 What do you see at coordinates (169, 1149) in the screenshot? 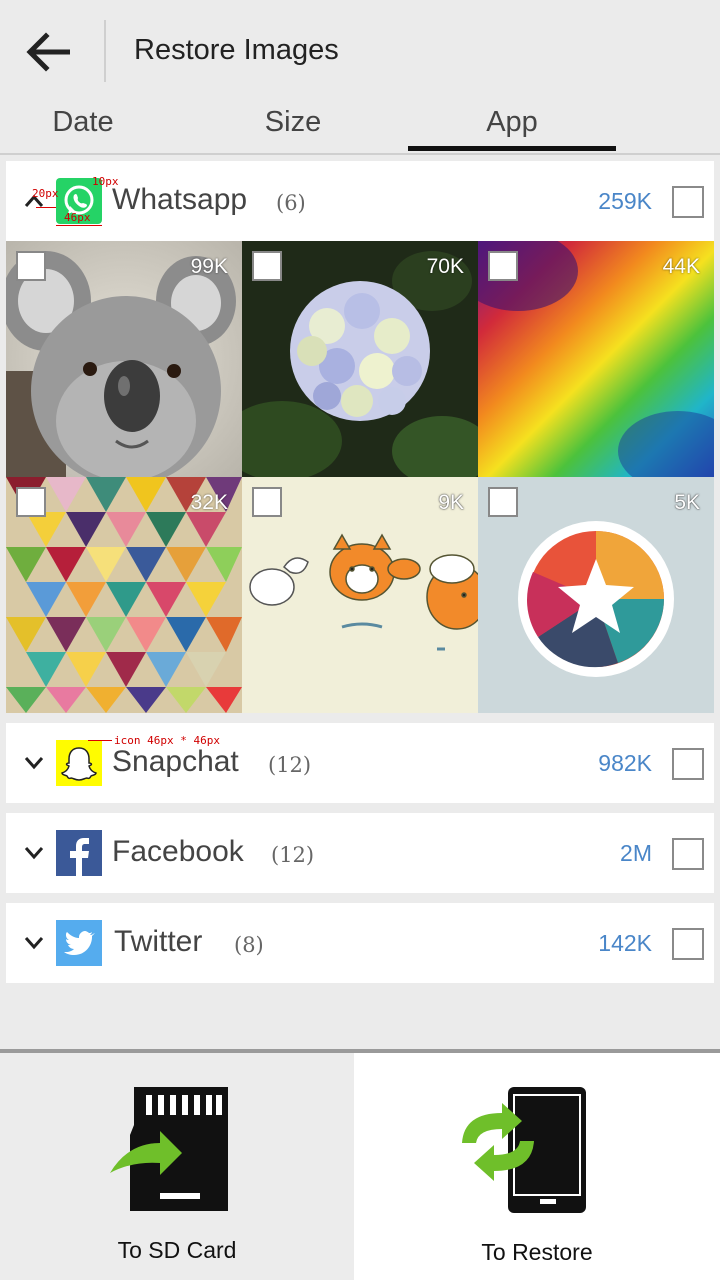
I see `sd-card-icon` at bounding box center [169, 1149].